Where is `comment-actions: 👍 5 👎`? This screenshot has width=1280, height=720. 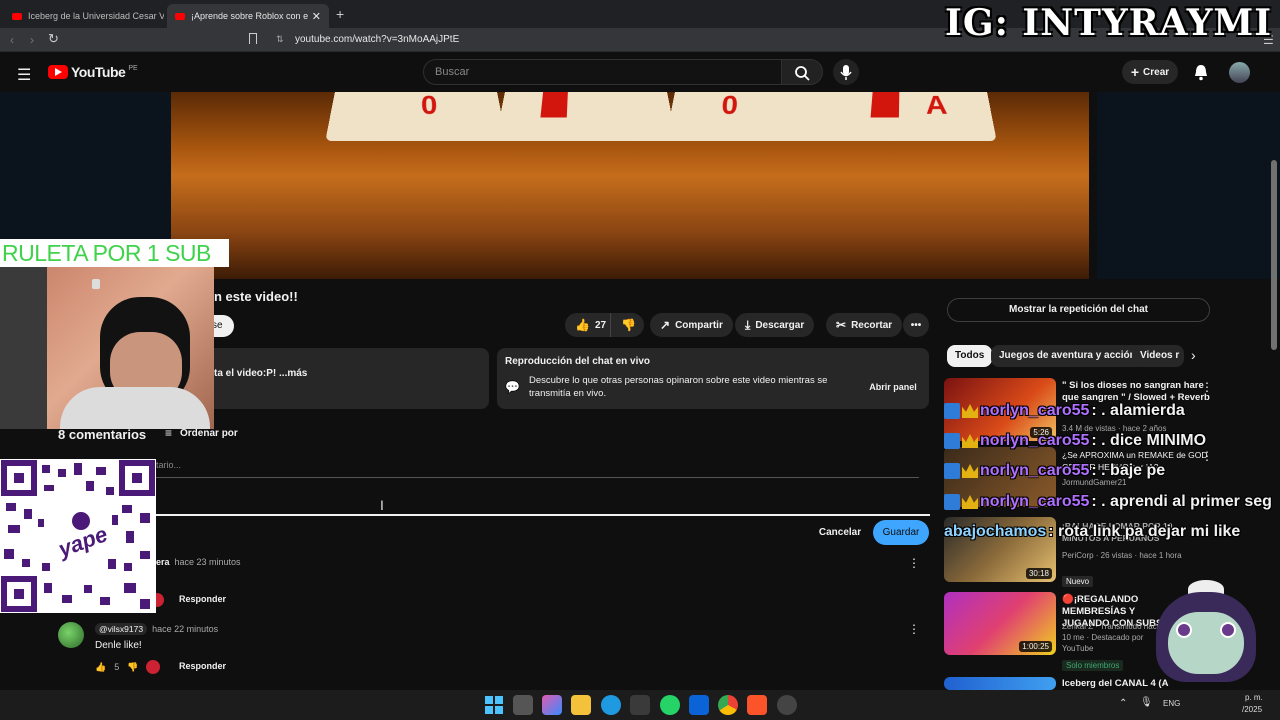 comment-actions: 👍 5 👎 is located at coordinates (128, 667).